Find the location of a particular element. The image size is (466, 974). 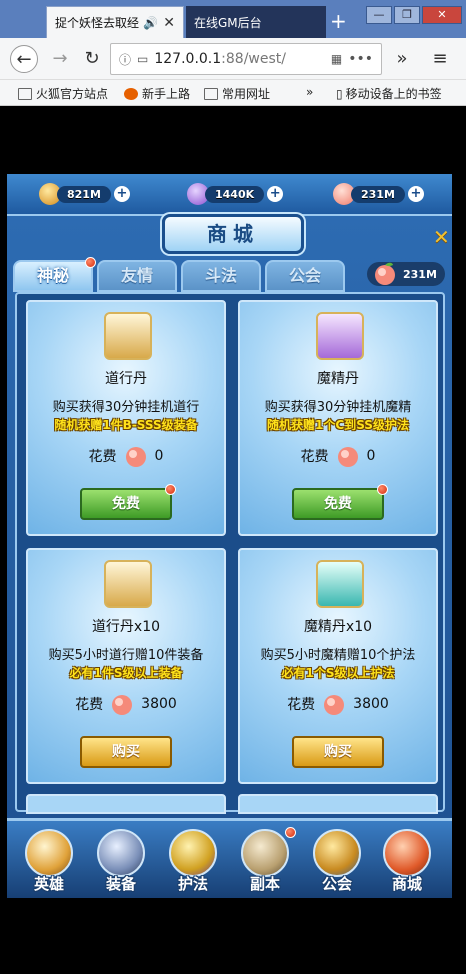

item-bonus: 必有1个S级以上护法 is located at coordinates (338, 673).